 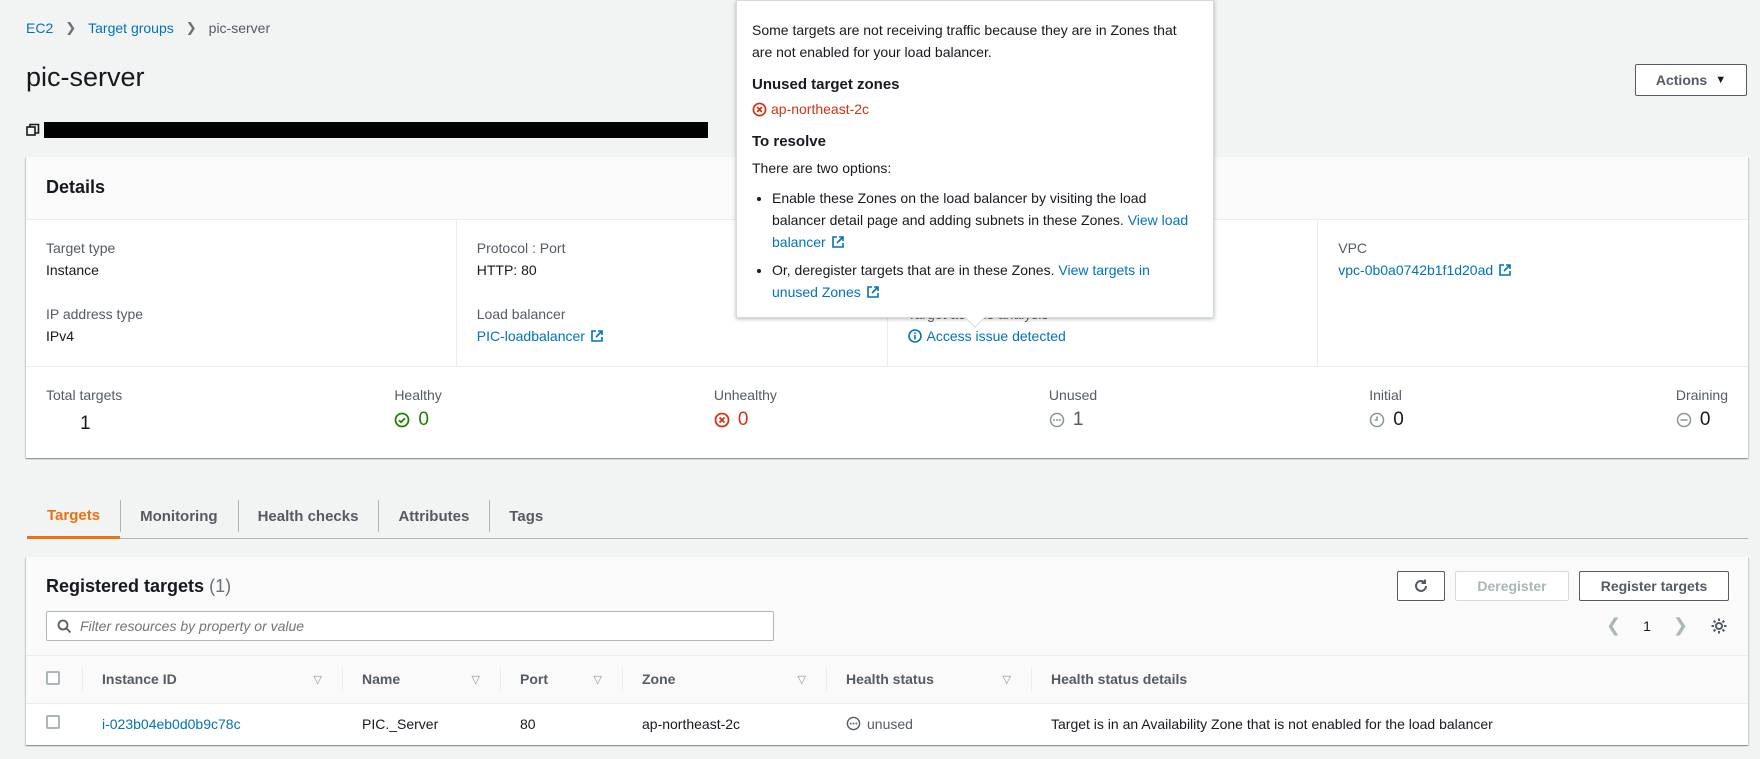 I want to click on count-total-label: Total targets, so click(x=84, y=395).